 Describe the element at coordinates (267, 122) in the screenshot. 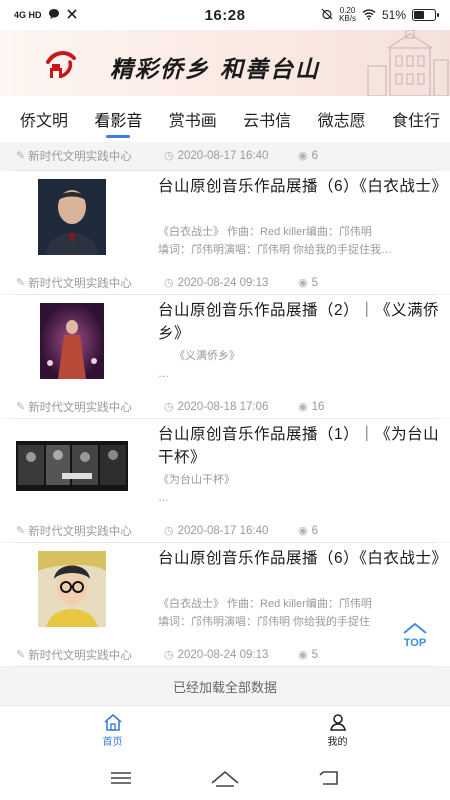

I see `tab-yun-shuxin: 云书信` at that location.